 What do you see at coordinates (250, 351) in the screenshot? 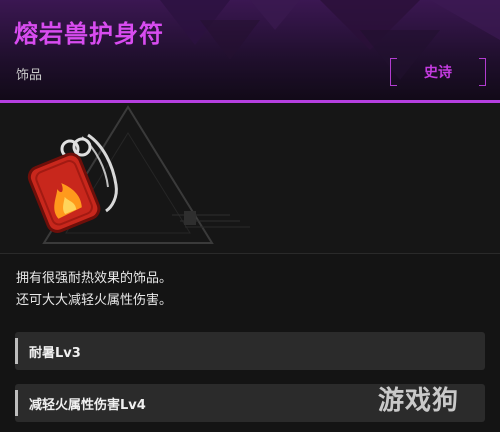
I see `attribute-row: 耐暑Lv3` at bounding box center [250, 351].